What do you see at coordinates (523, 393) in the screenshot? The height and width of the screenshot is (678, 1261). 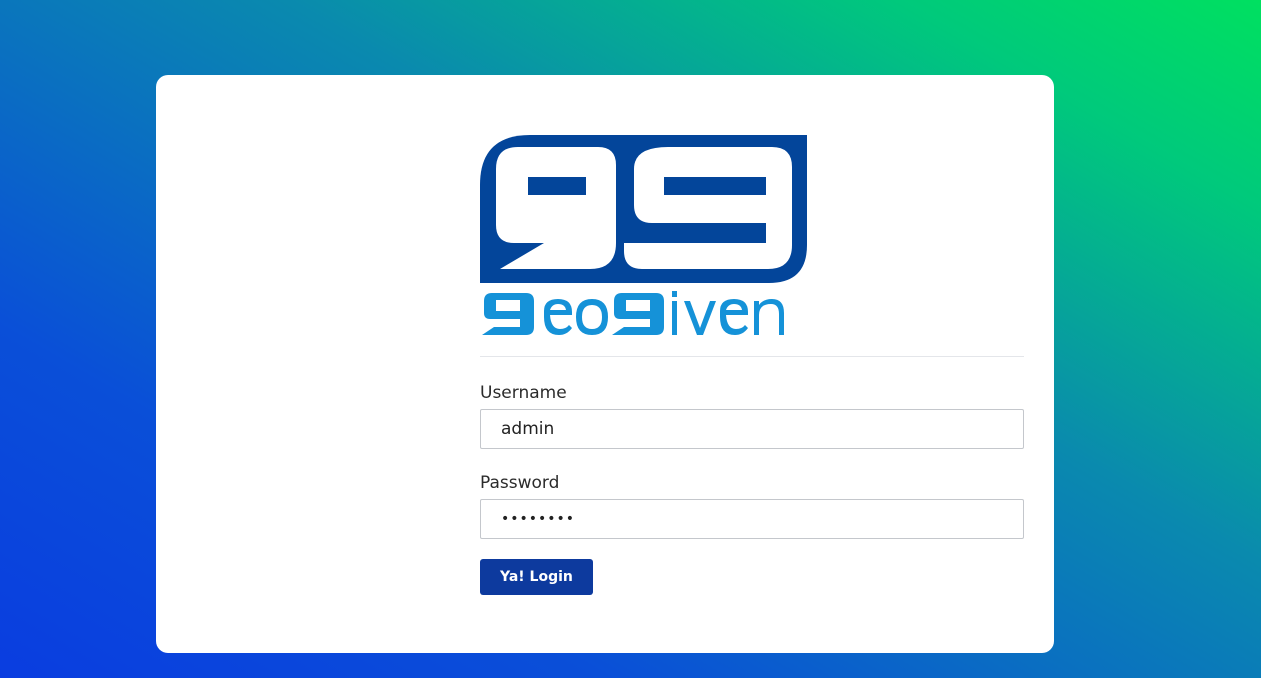 I see `username-label: Username` at bounding box center [523, 393].